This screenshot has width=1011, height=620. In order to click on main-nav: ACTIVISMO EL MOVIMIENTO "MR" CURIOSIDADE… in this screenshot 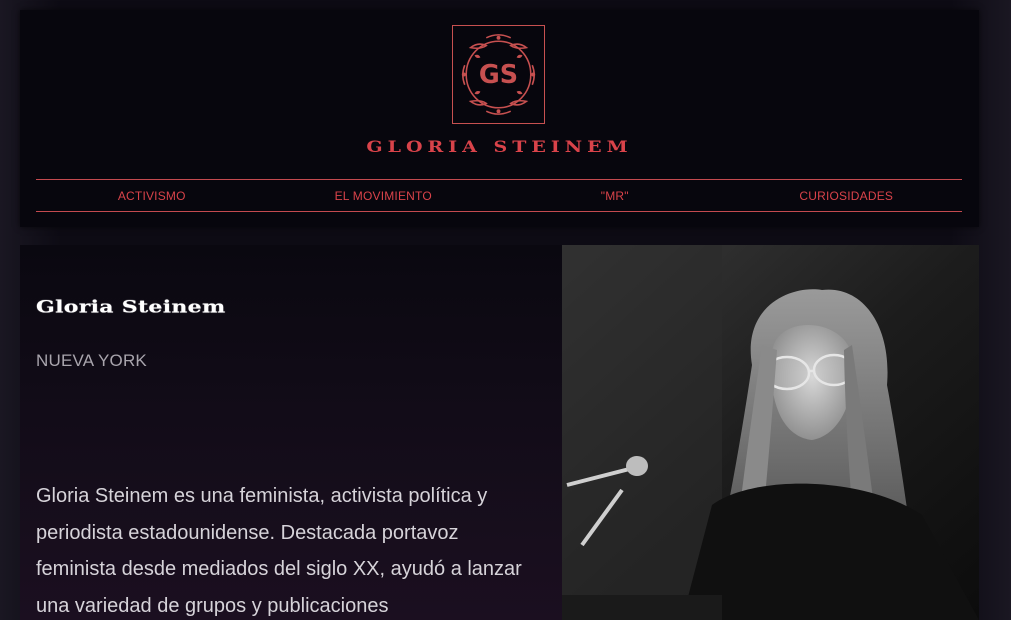, I will do `click(499, 195)`.